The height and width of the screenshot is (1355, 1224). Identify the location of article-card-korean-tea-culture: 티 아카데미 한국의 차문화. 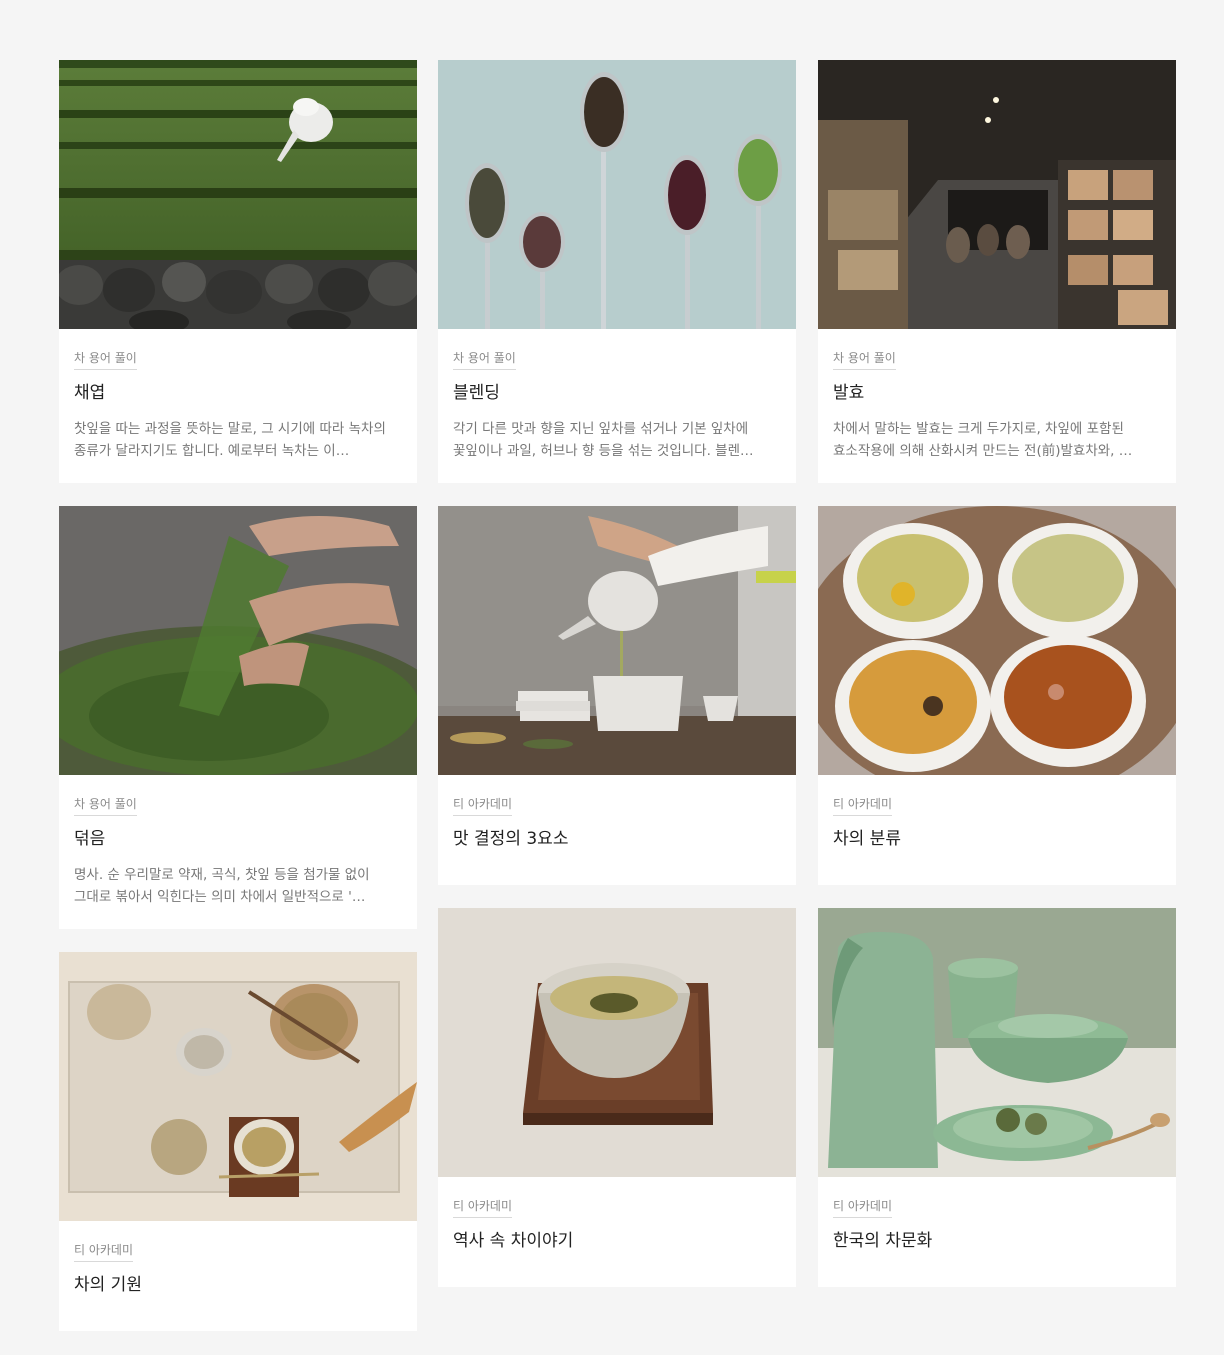
(997, 1097).